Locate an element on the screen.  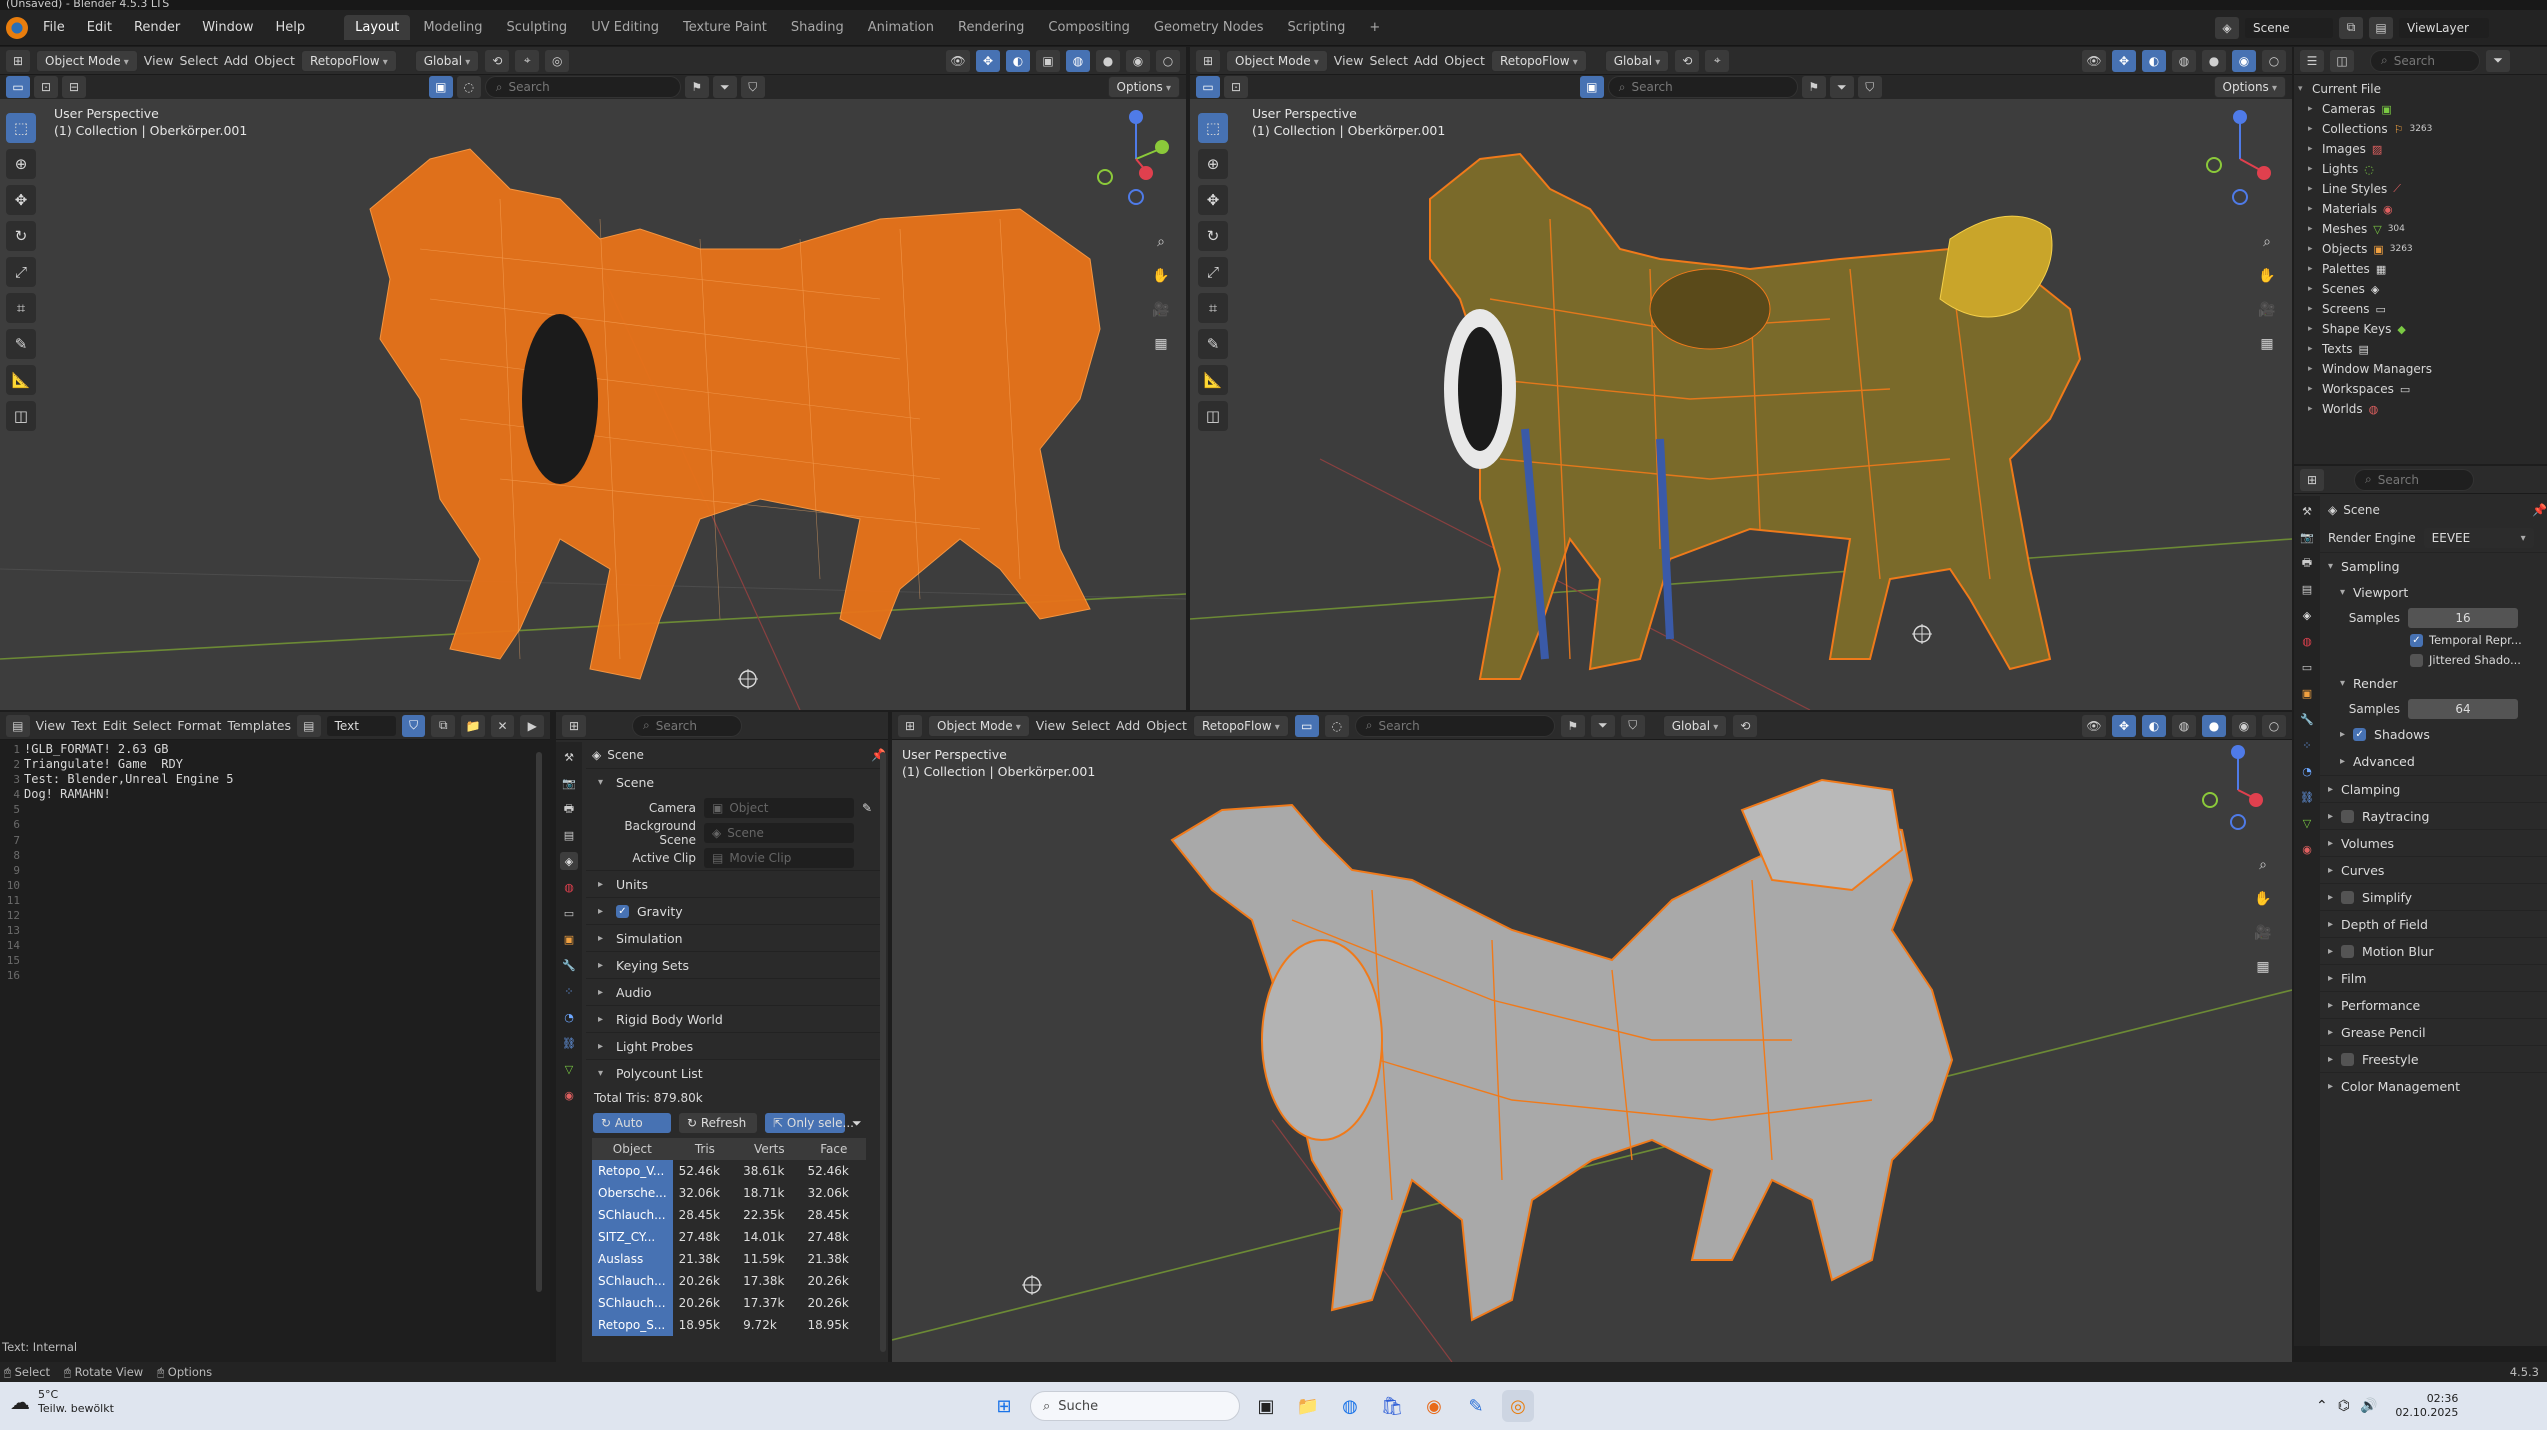
weather-widget: ☁ 5°C Teilw. bewölkt is located at coordinates (62, 1402).